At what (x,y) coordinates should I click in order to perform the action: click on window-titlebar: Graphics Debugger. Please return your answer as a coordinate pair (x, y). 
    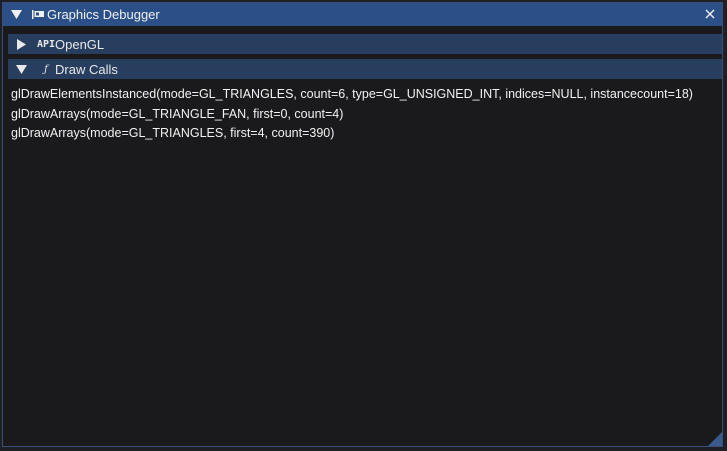
    Looking at the image, I should click on (362, 14).